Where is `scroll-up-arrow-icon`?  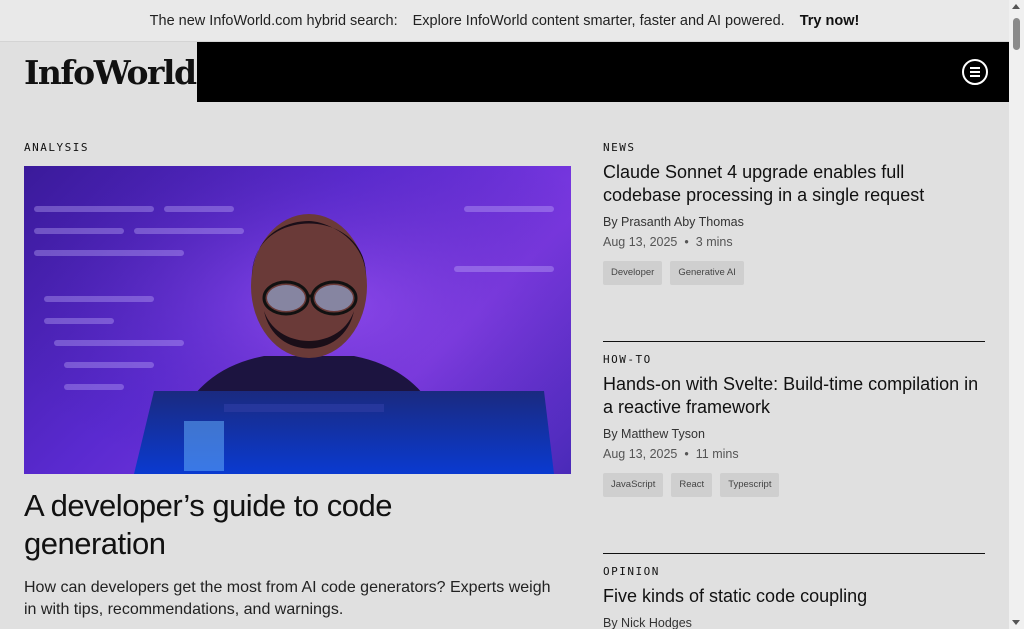 scroll-up-arrow-icon is located at coordinates (1016, 6).